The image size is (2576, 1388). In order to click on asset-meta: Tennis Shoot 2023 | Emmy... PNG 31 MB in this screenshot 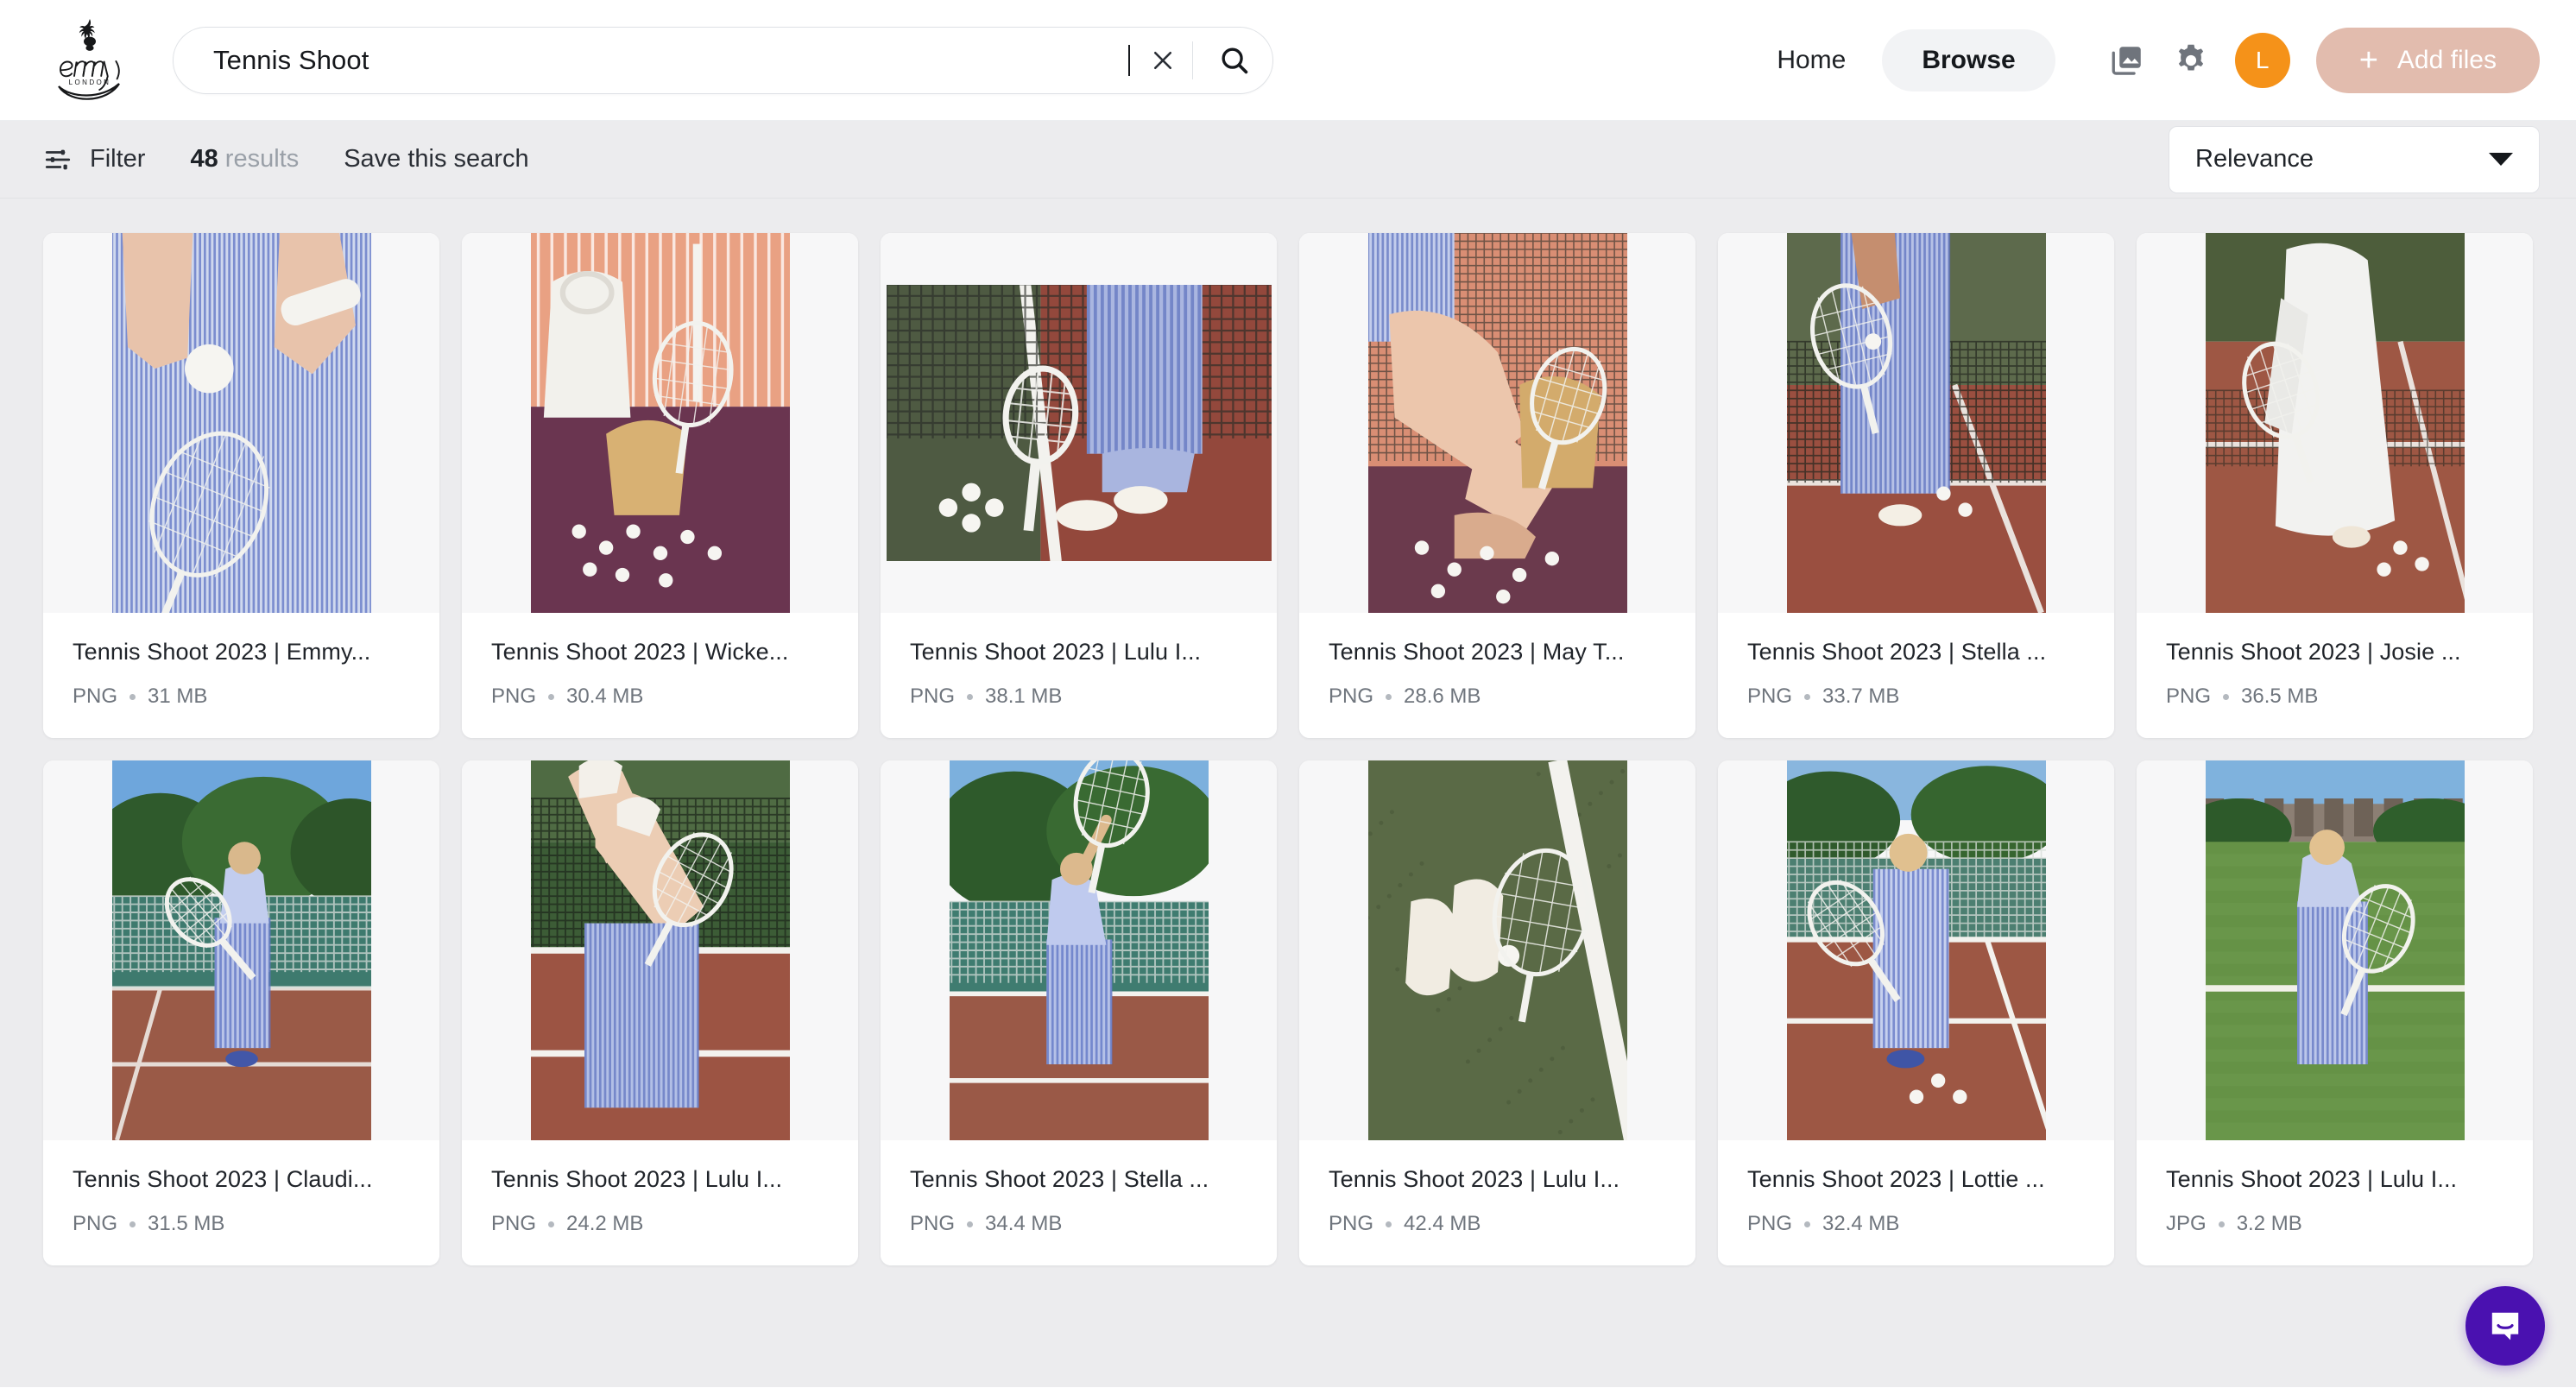, I will do `click(241, 675)`.